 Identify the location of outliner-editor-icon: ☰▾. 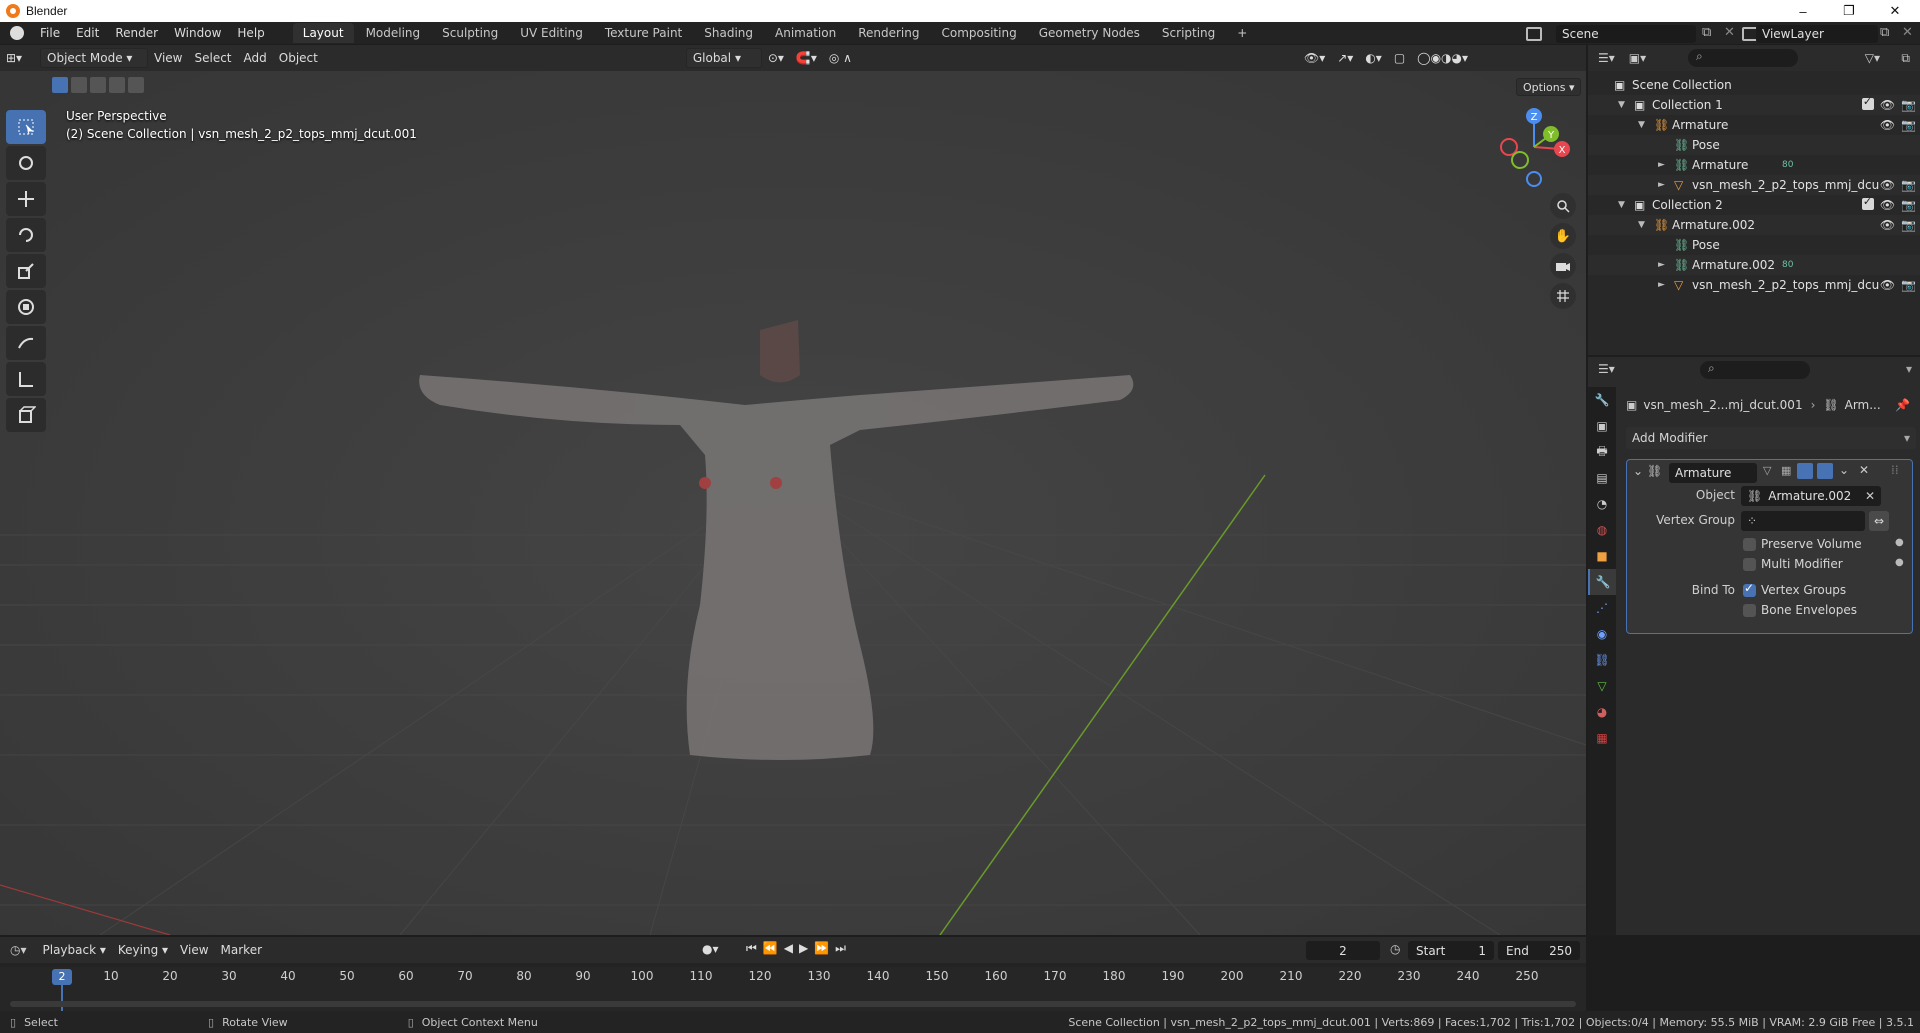
(1606, 58).